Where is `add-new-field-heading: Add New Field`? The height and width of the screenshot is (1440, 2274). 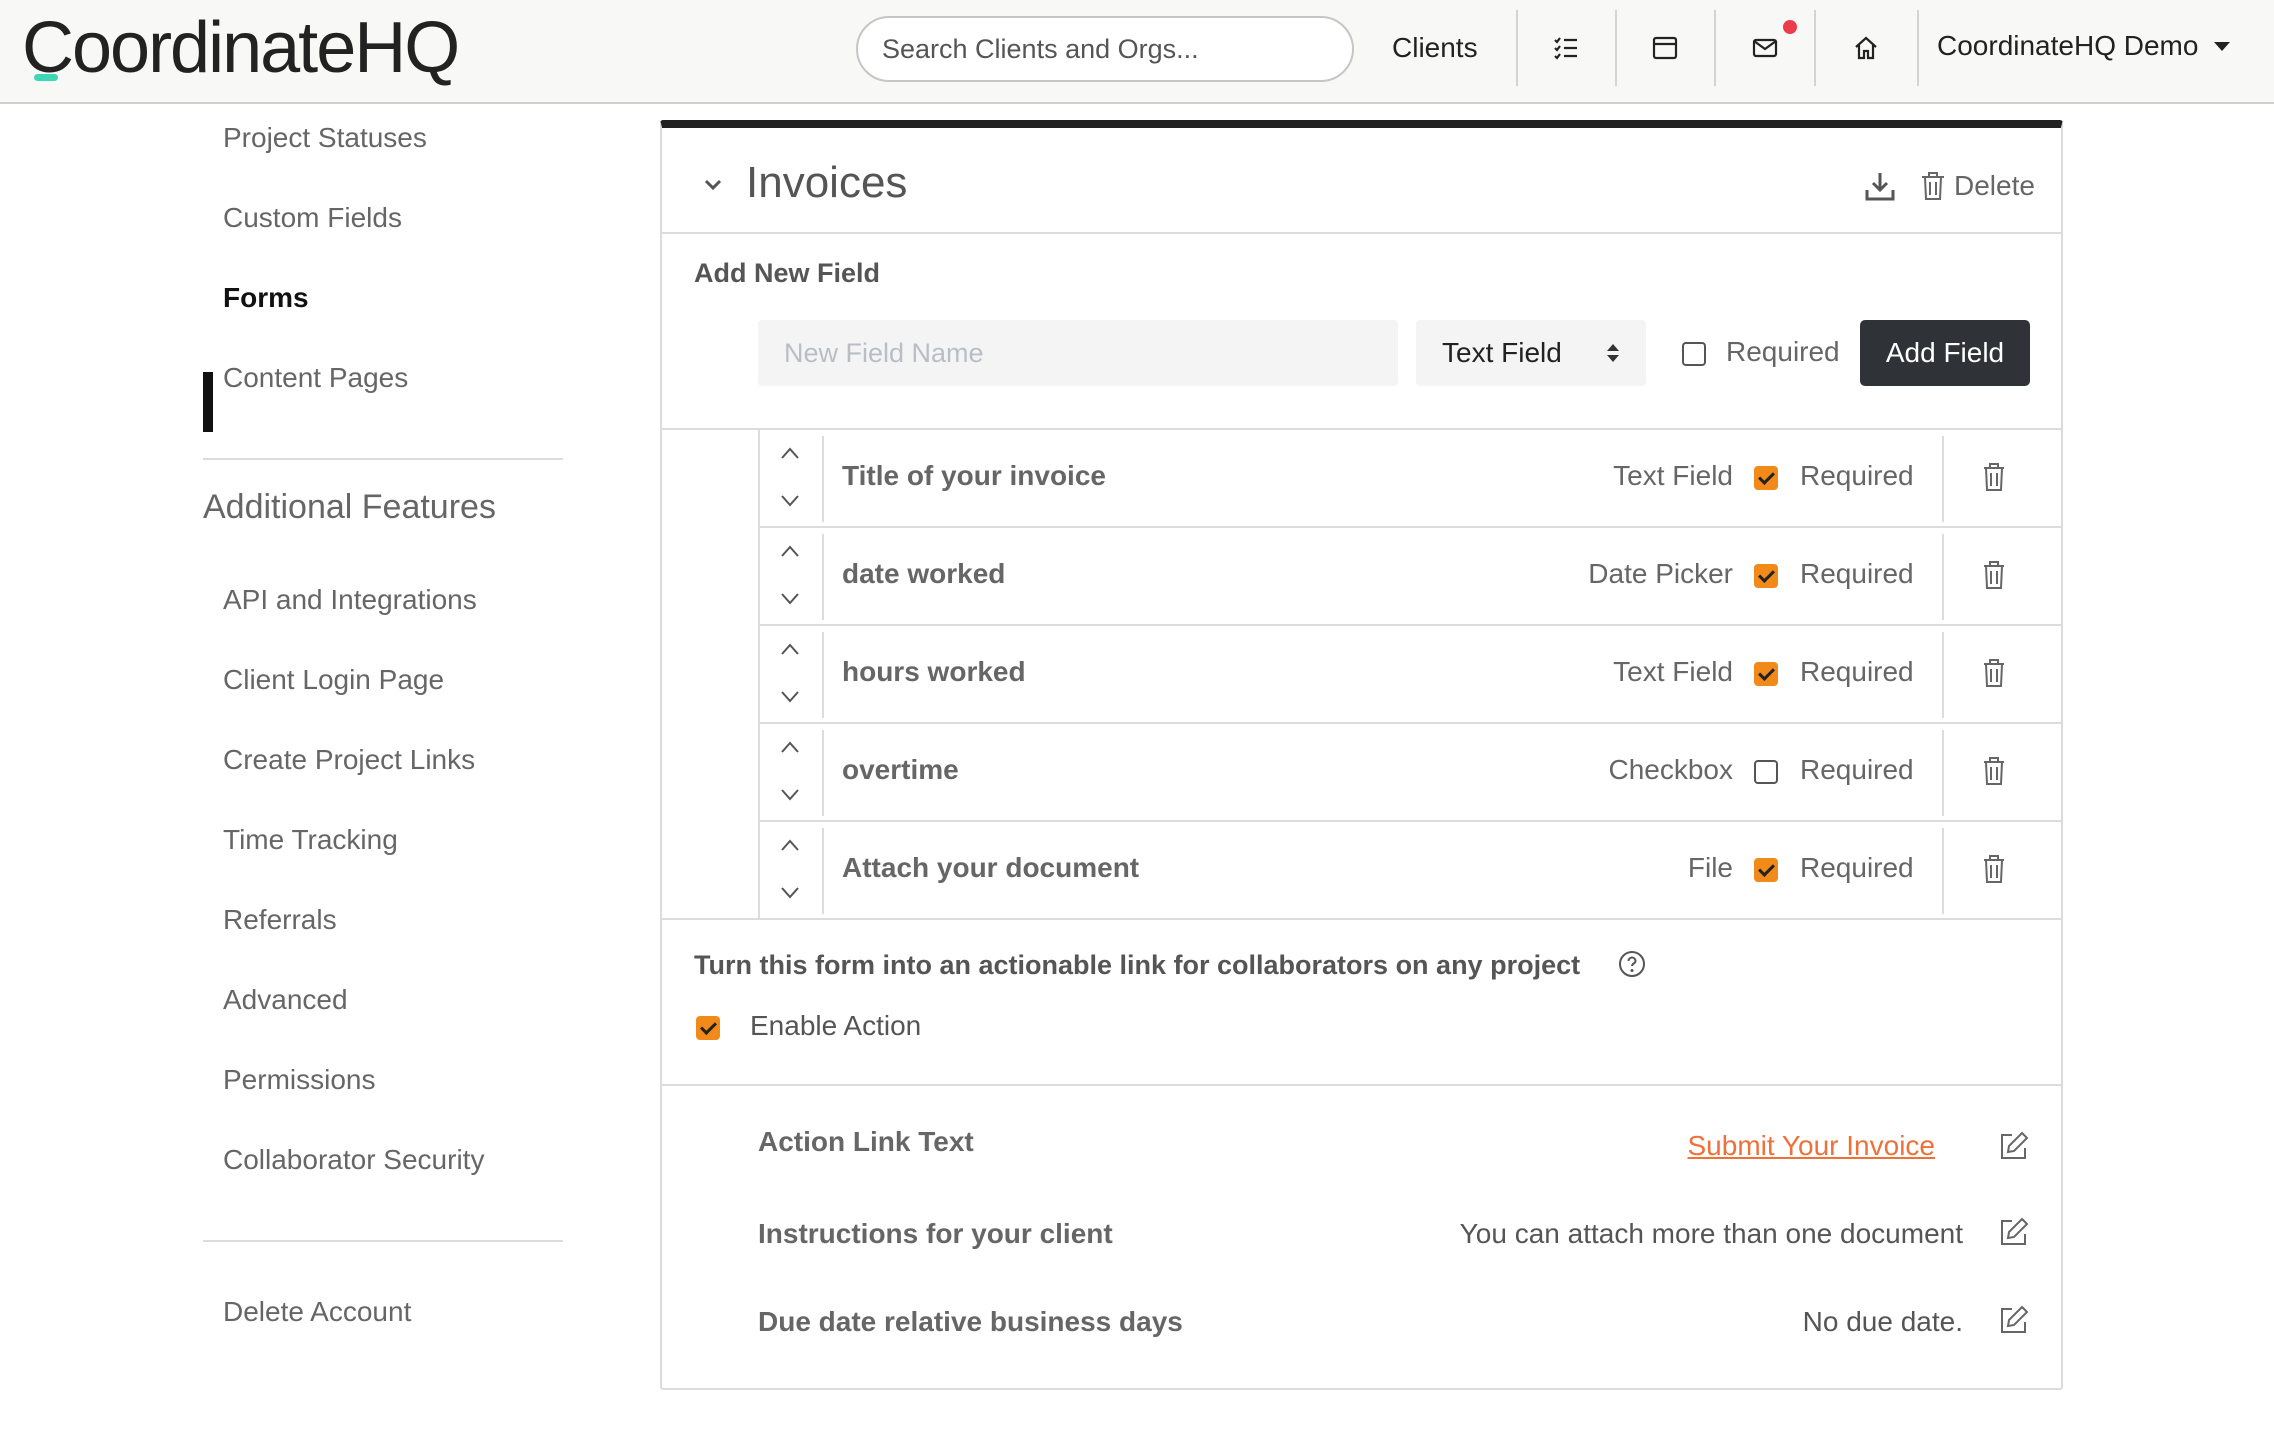
add-new-field-heading: Add New Field is located at coordinates (787, 273).